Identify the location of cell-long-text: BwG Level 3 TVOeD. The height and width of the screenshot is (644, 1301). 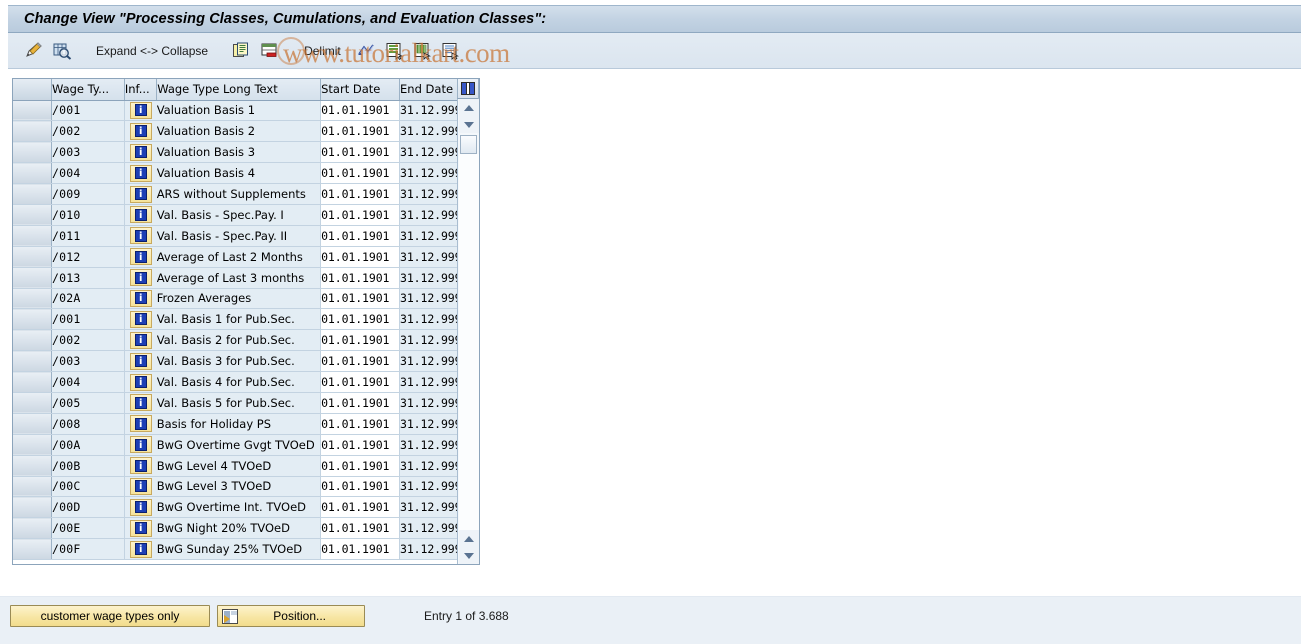
(239, 487).